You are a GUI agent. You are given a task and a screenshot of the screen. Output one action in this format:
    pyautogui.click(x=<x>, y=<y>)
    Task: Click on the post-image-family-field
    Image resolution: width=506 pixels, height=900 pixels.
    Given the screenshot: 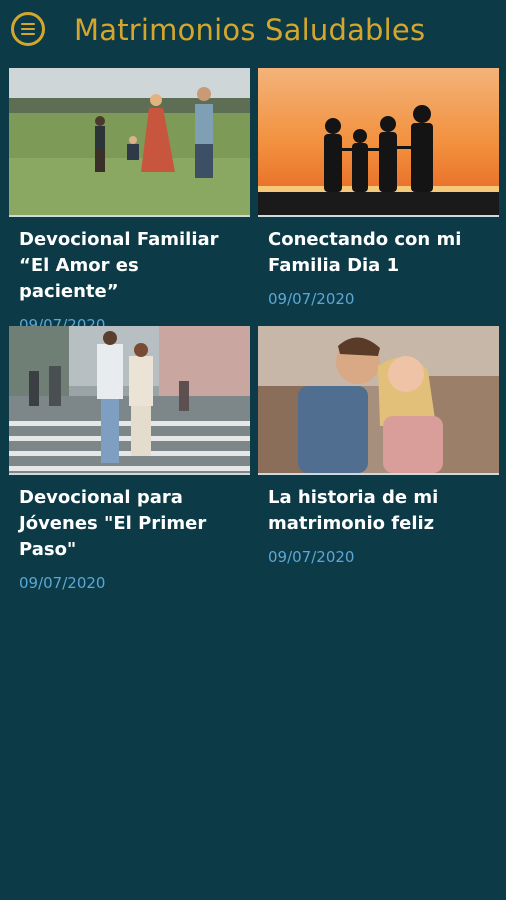 What is the action you would take?
    pyautogui.click(x=129, y=142)
    